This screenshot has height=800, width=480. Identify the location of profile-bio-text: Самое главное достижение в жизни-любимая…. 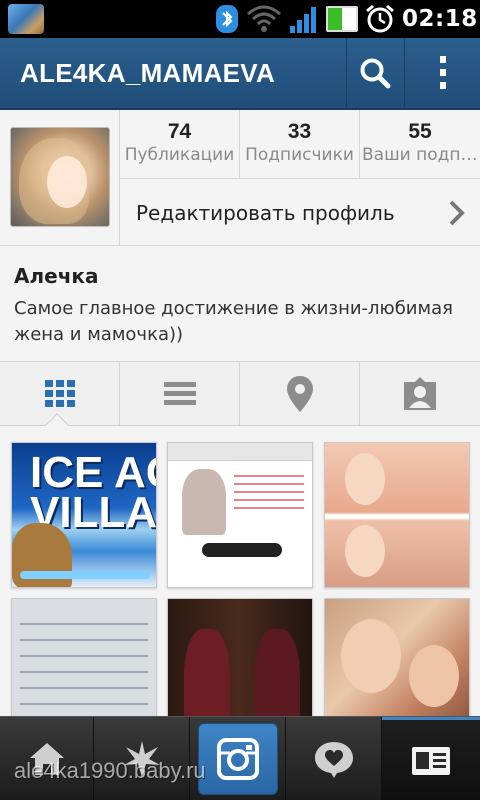
(233, 321).